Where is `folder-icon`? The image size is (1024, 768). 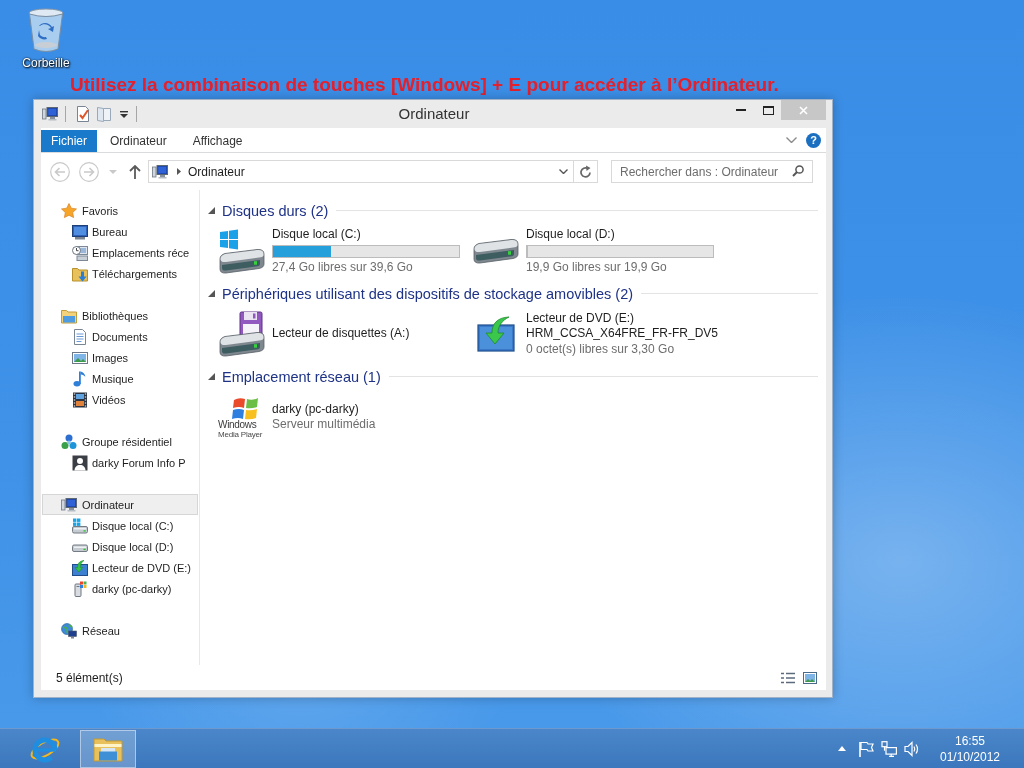 folder-icon is located at coordinates (108, 748).